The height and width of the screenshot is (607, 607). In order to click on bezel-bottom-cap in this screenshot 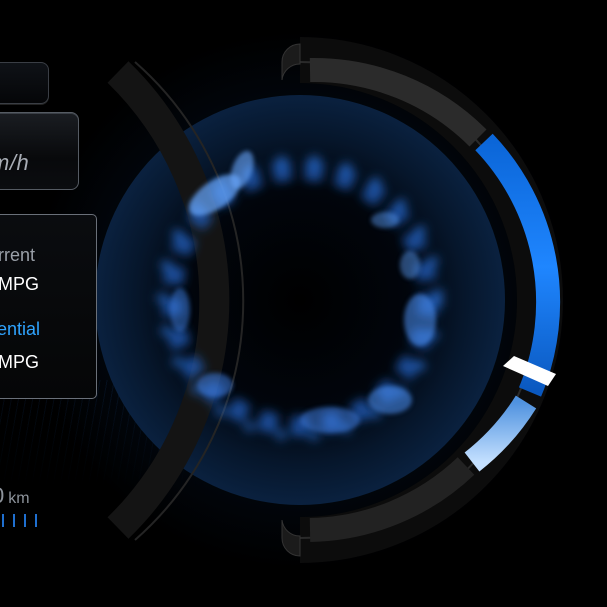, I will do `click(291, 538)`.